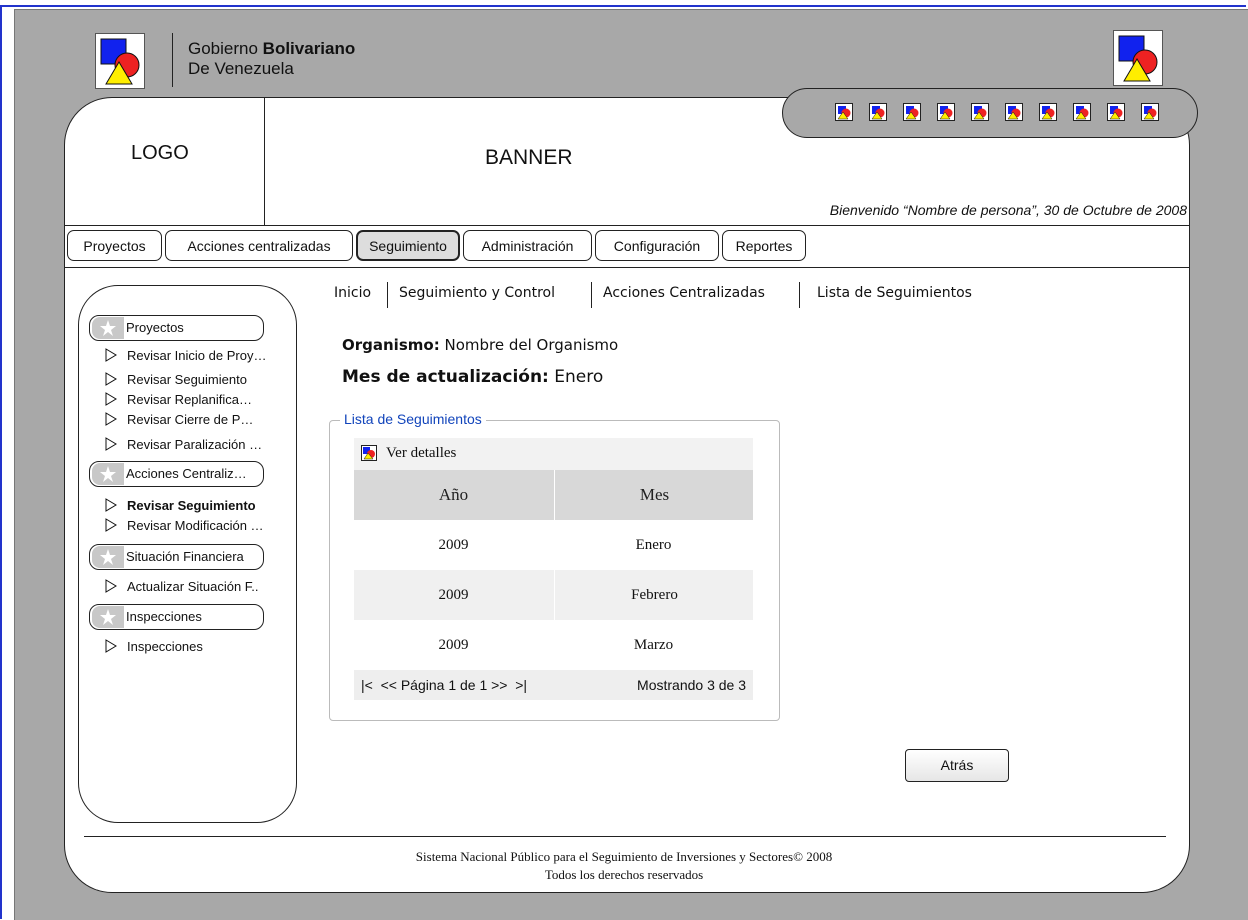  What do you see at coordinates (990, 113) in the screenshot?
I see `quick-access-bar` at bounding box center [990, 113].